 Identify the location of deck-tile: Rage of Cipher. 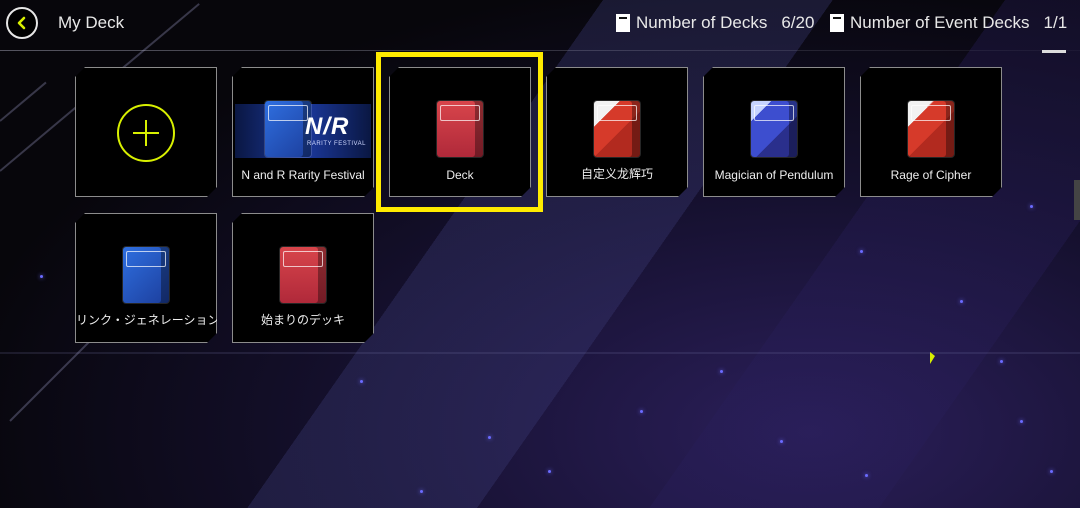
(931, 132).